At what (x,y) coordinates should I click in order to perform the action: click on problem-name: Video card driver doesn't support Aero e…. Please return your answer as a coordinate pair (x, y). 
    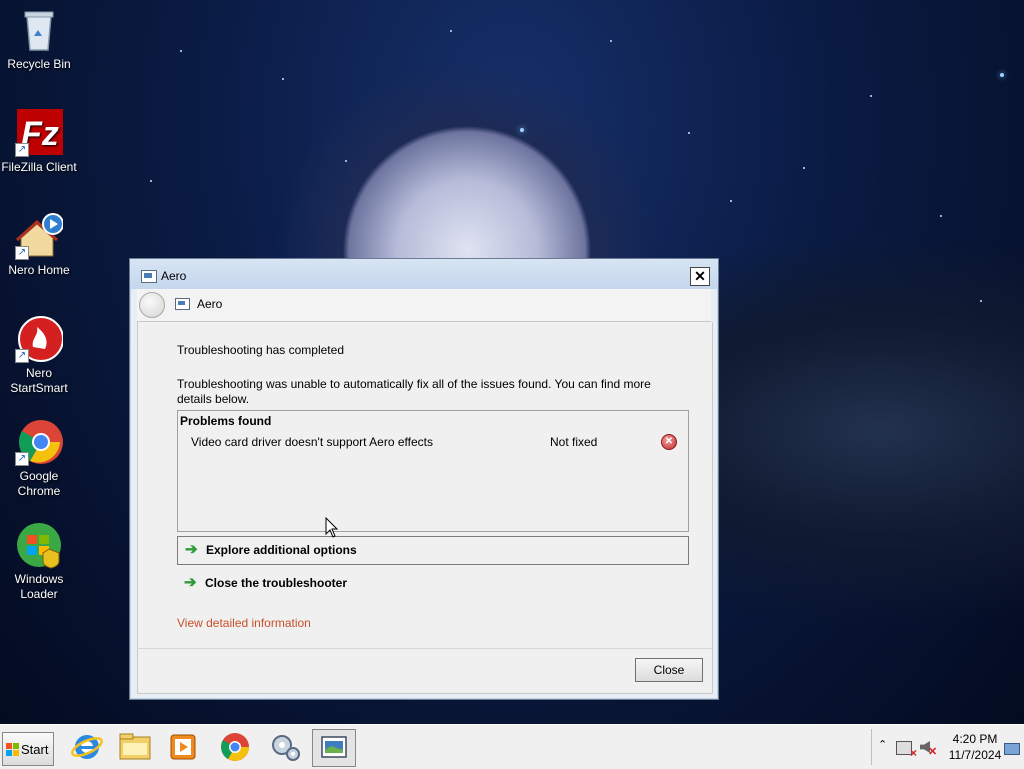
    Looking at the image, I should click on (312, 442).